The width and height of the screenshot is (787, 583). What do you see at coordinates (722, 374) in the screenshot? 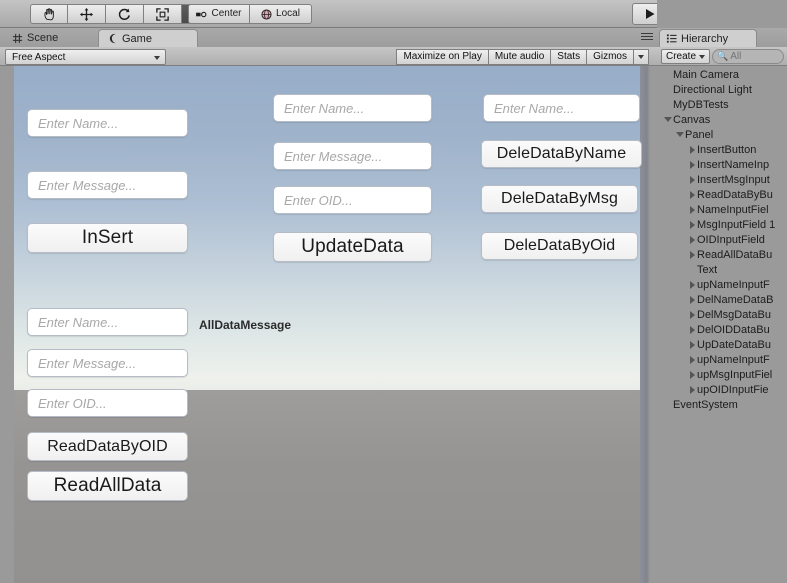
I see `hierarchy-item-upmsginputfiel: upMsgInputFiel` at bounding box center [722, 374].